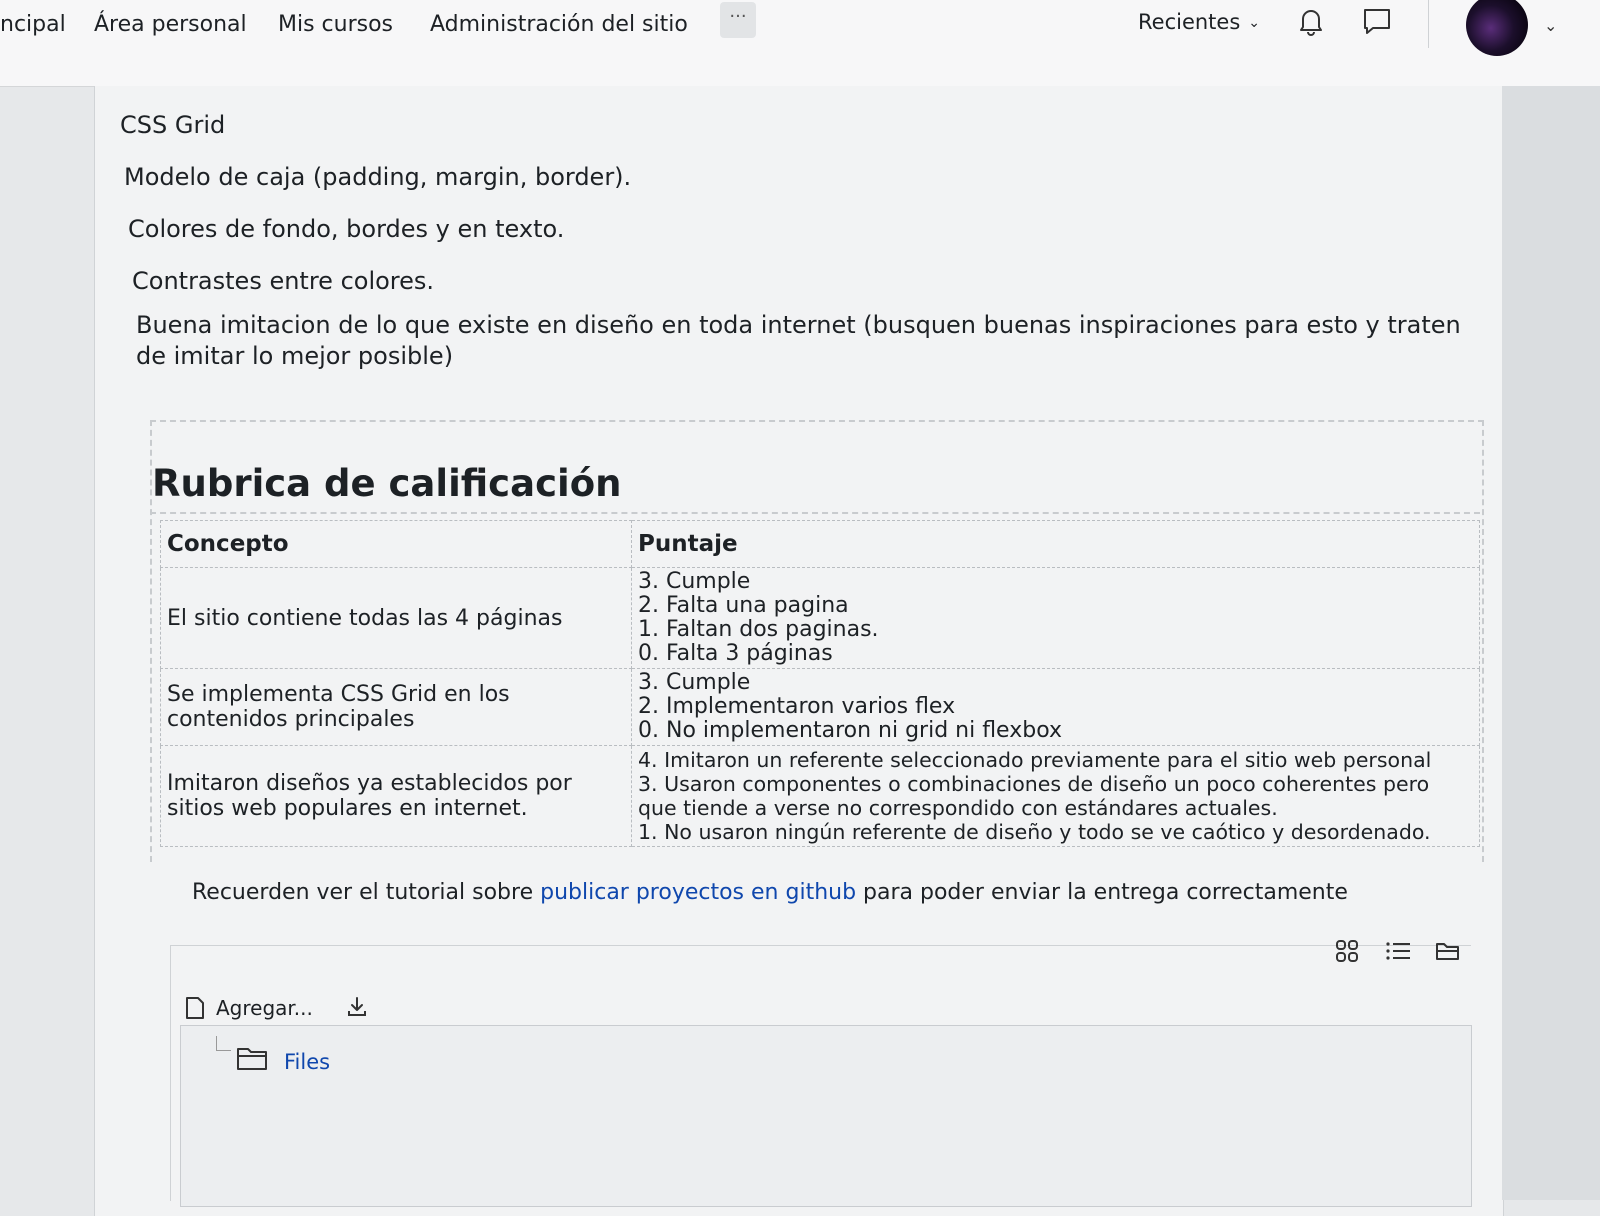  Describe the element at coordinates (1448, 953) in the screenshot. I see `folder-view-icon` at that location.